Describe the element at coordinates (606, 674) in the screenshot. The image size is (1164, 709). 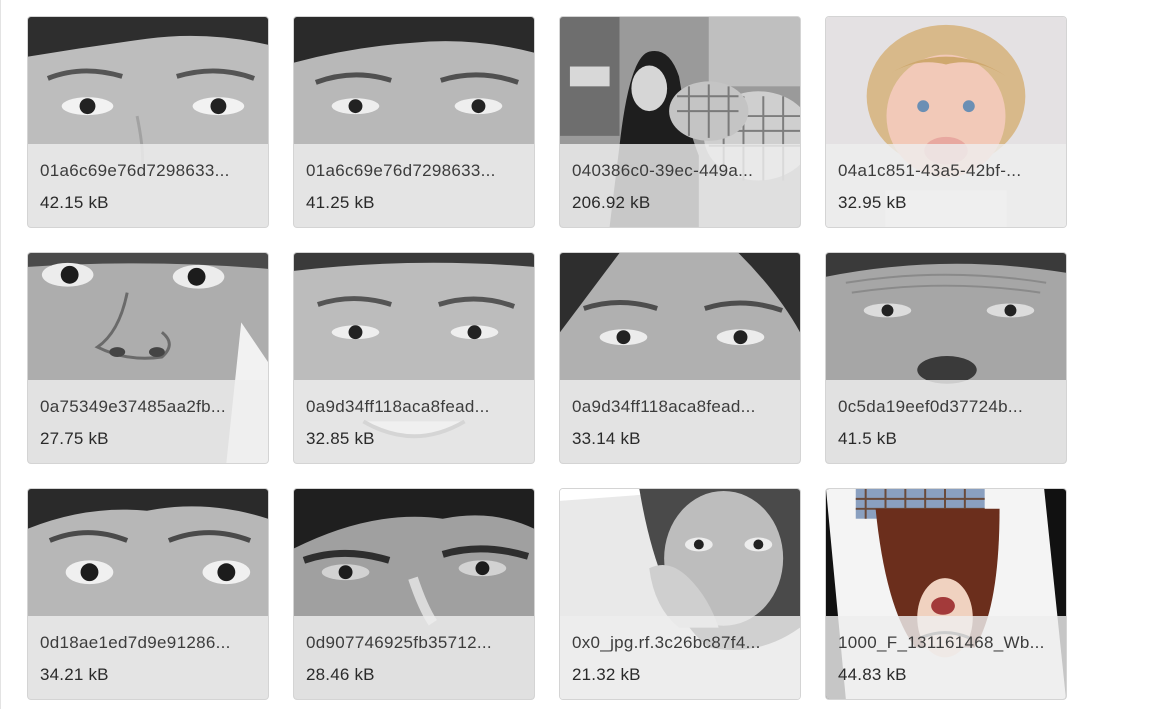
I see `file-size: 21.32 kB` at that location.